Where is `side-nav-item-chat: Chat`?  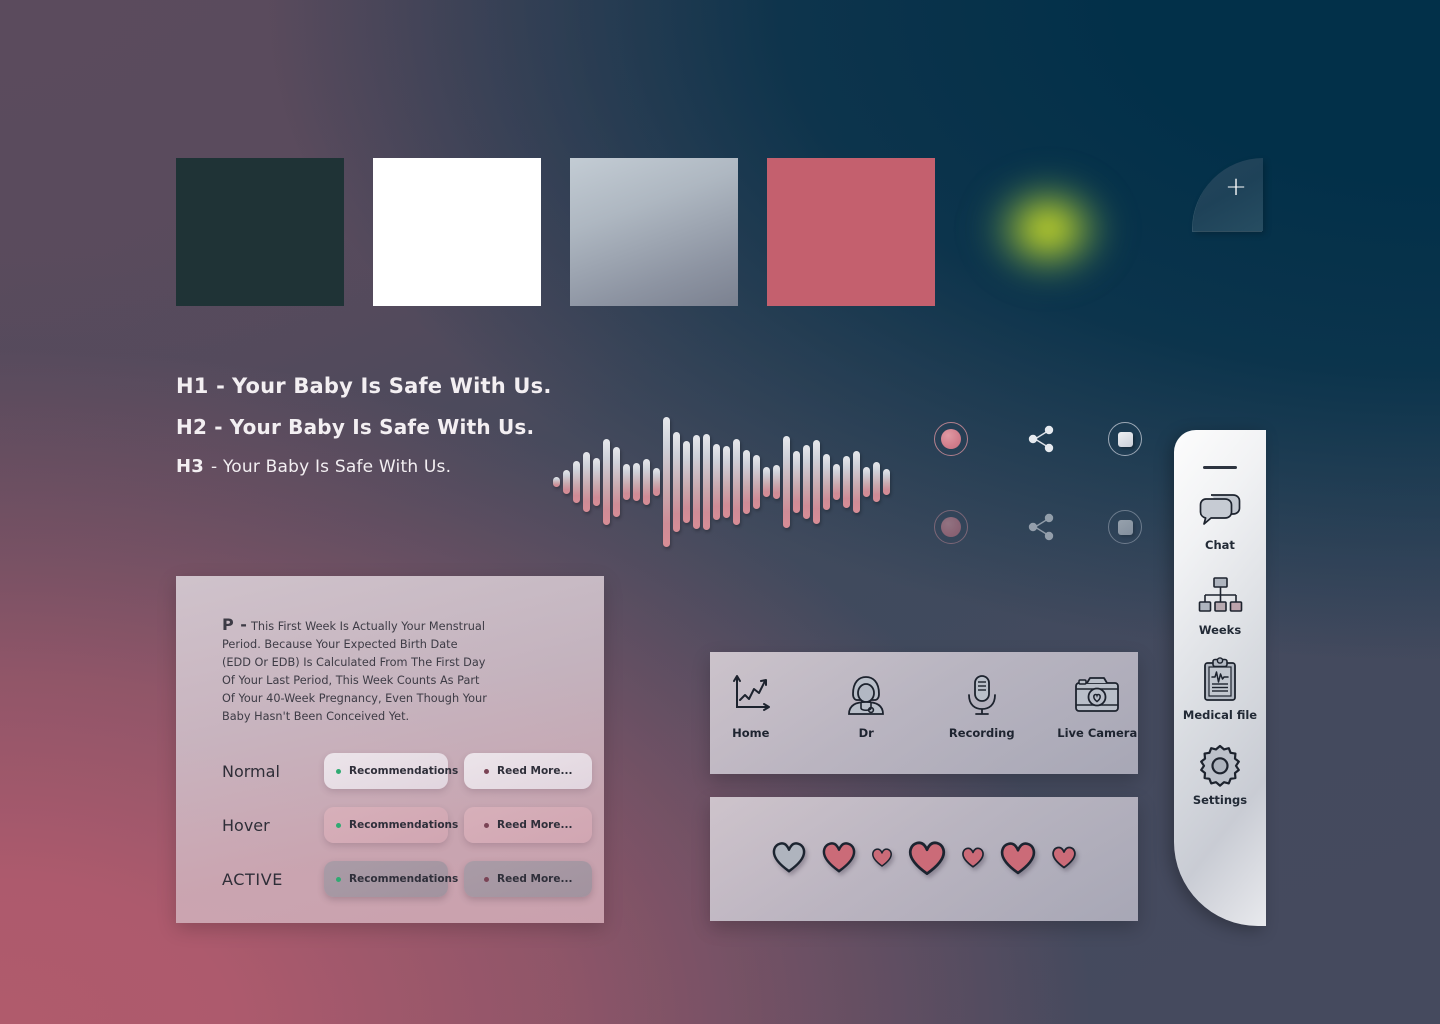 side-nav-item-chat: Chat is located at coordinates (1220, 520).